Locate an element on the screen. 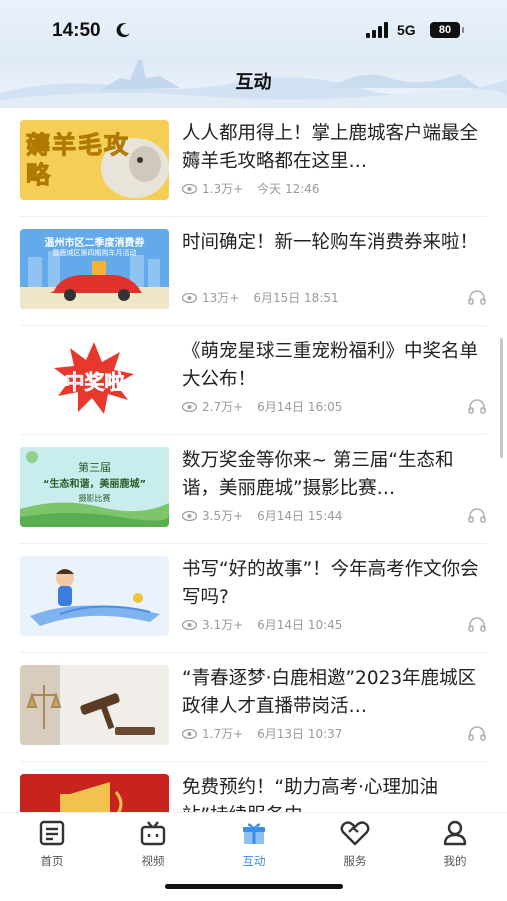 This screenshot has width=507, height=901. tab-video: 视频 is located at coordinates (153, 844).